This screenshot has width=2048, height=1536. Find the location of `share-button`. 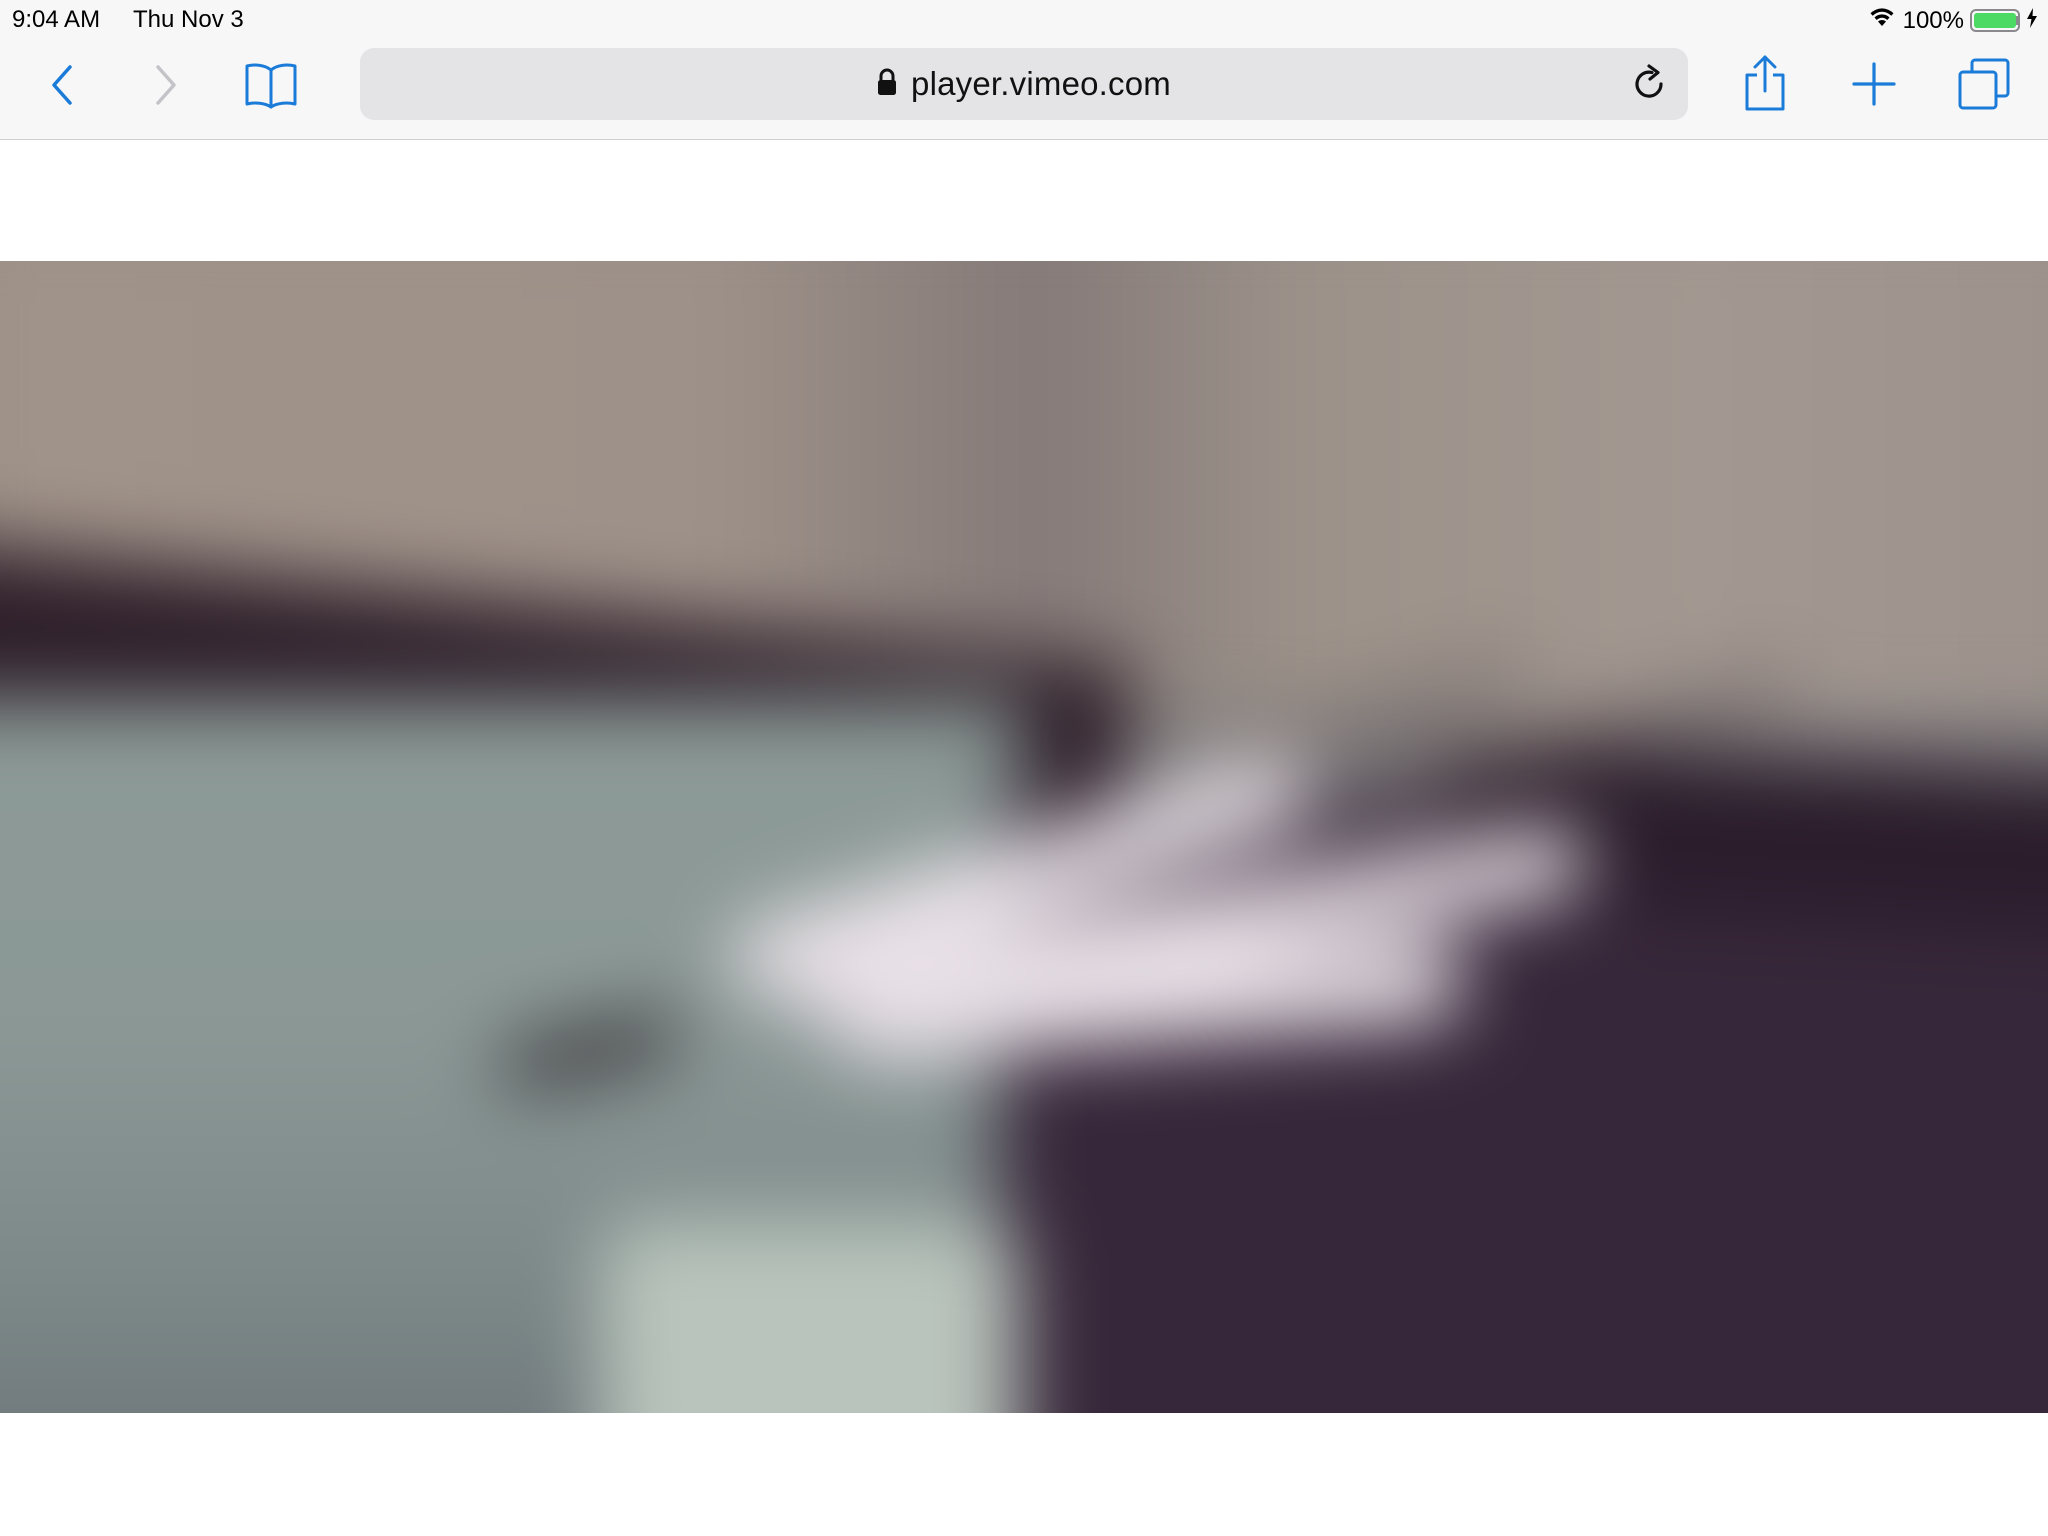

share-button is located at coordinates (1765, 84).